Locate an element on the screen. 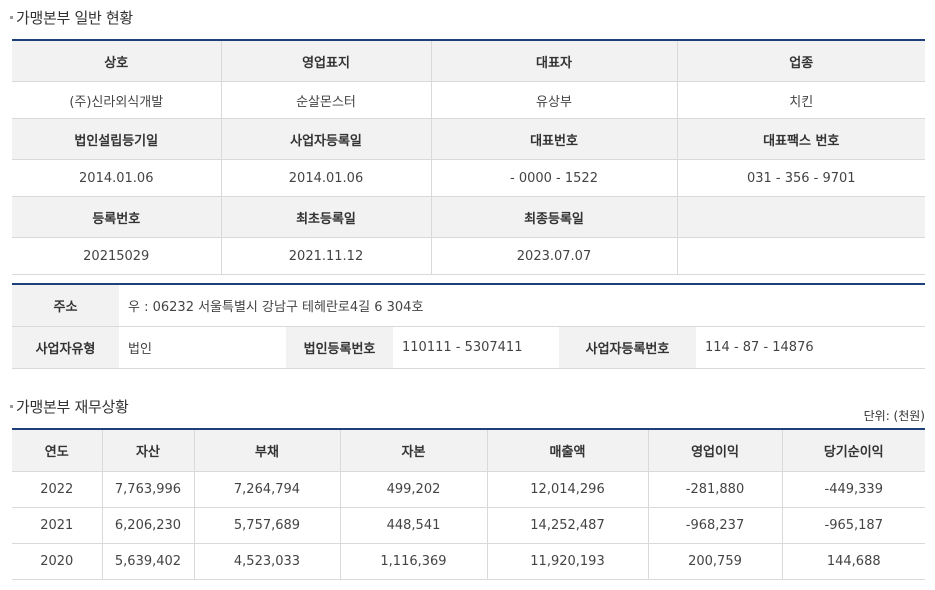  general-header-cell: 상호 is located at coordinates (117, 61).